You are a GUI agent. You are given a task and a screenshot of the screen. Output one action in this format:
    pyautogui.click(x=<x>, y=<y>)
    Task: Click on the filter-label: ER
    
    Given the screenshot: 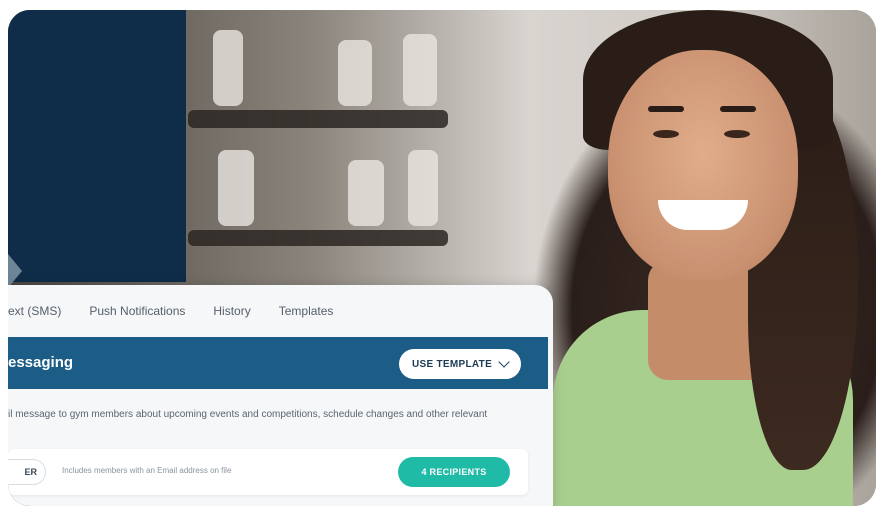 What is the action you would take?
    pyautogui.click(x=30, y=472)
    